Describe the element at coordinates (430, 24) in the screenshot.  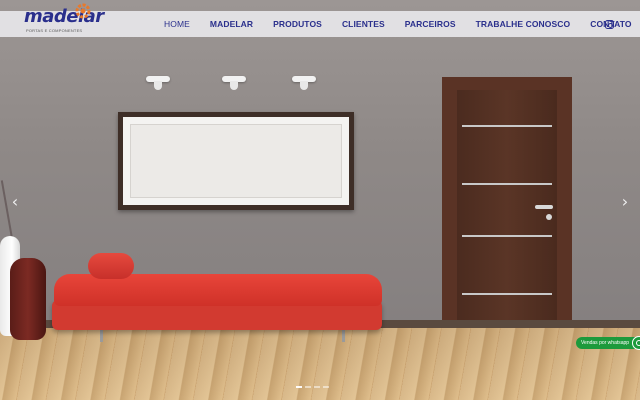
I see `nav-item-parceiros: PARCEIROS` at that location.